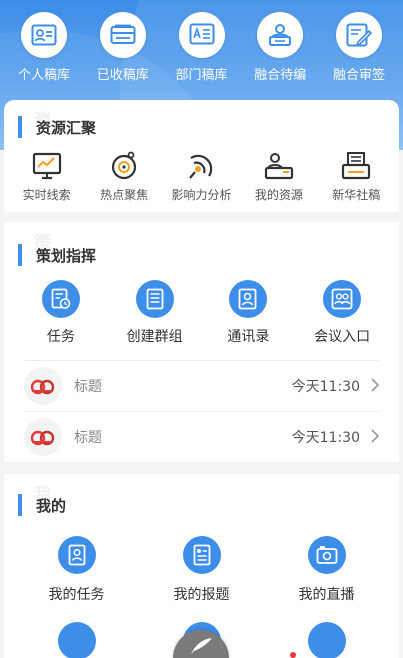 This screenshot has width=403, height=658. I want to click on top-nav-pending-edit: 融合待编, so click(280, 48).